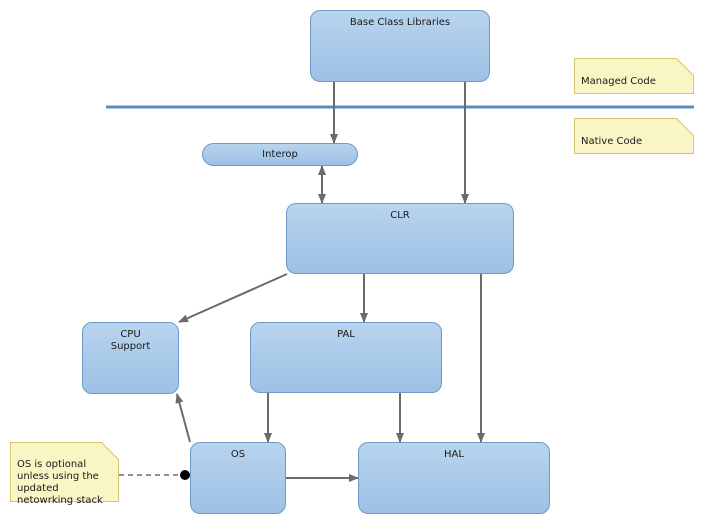  What do you see at coordinates (454, 454) in the screenshot?
I see `node-label: HAL` at bounding box center [454, 454].